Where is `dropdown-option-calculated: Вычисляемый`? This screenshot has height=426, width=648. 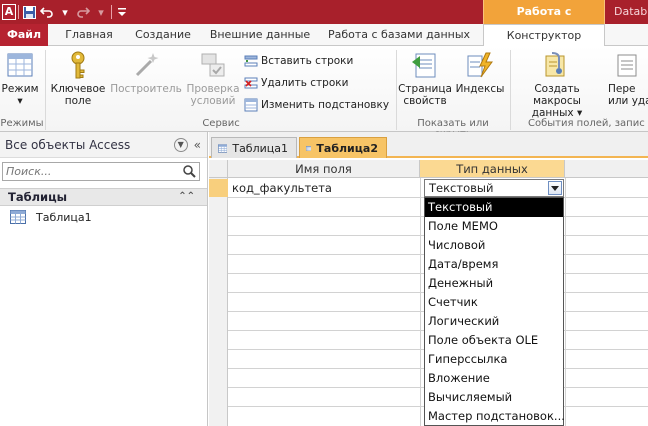
dropdown-option-calculated: Вычисляемый is located at coordinates (494, 397).